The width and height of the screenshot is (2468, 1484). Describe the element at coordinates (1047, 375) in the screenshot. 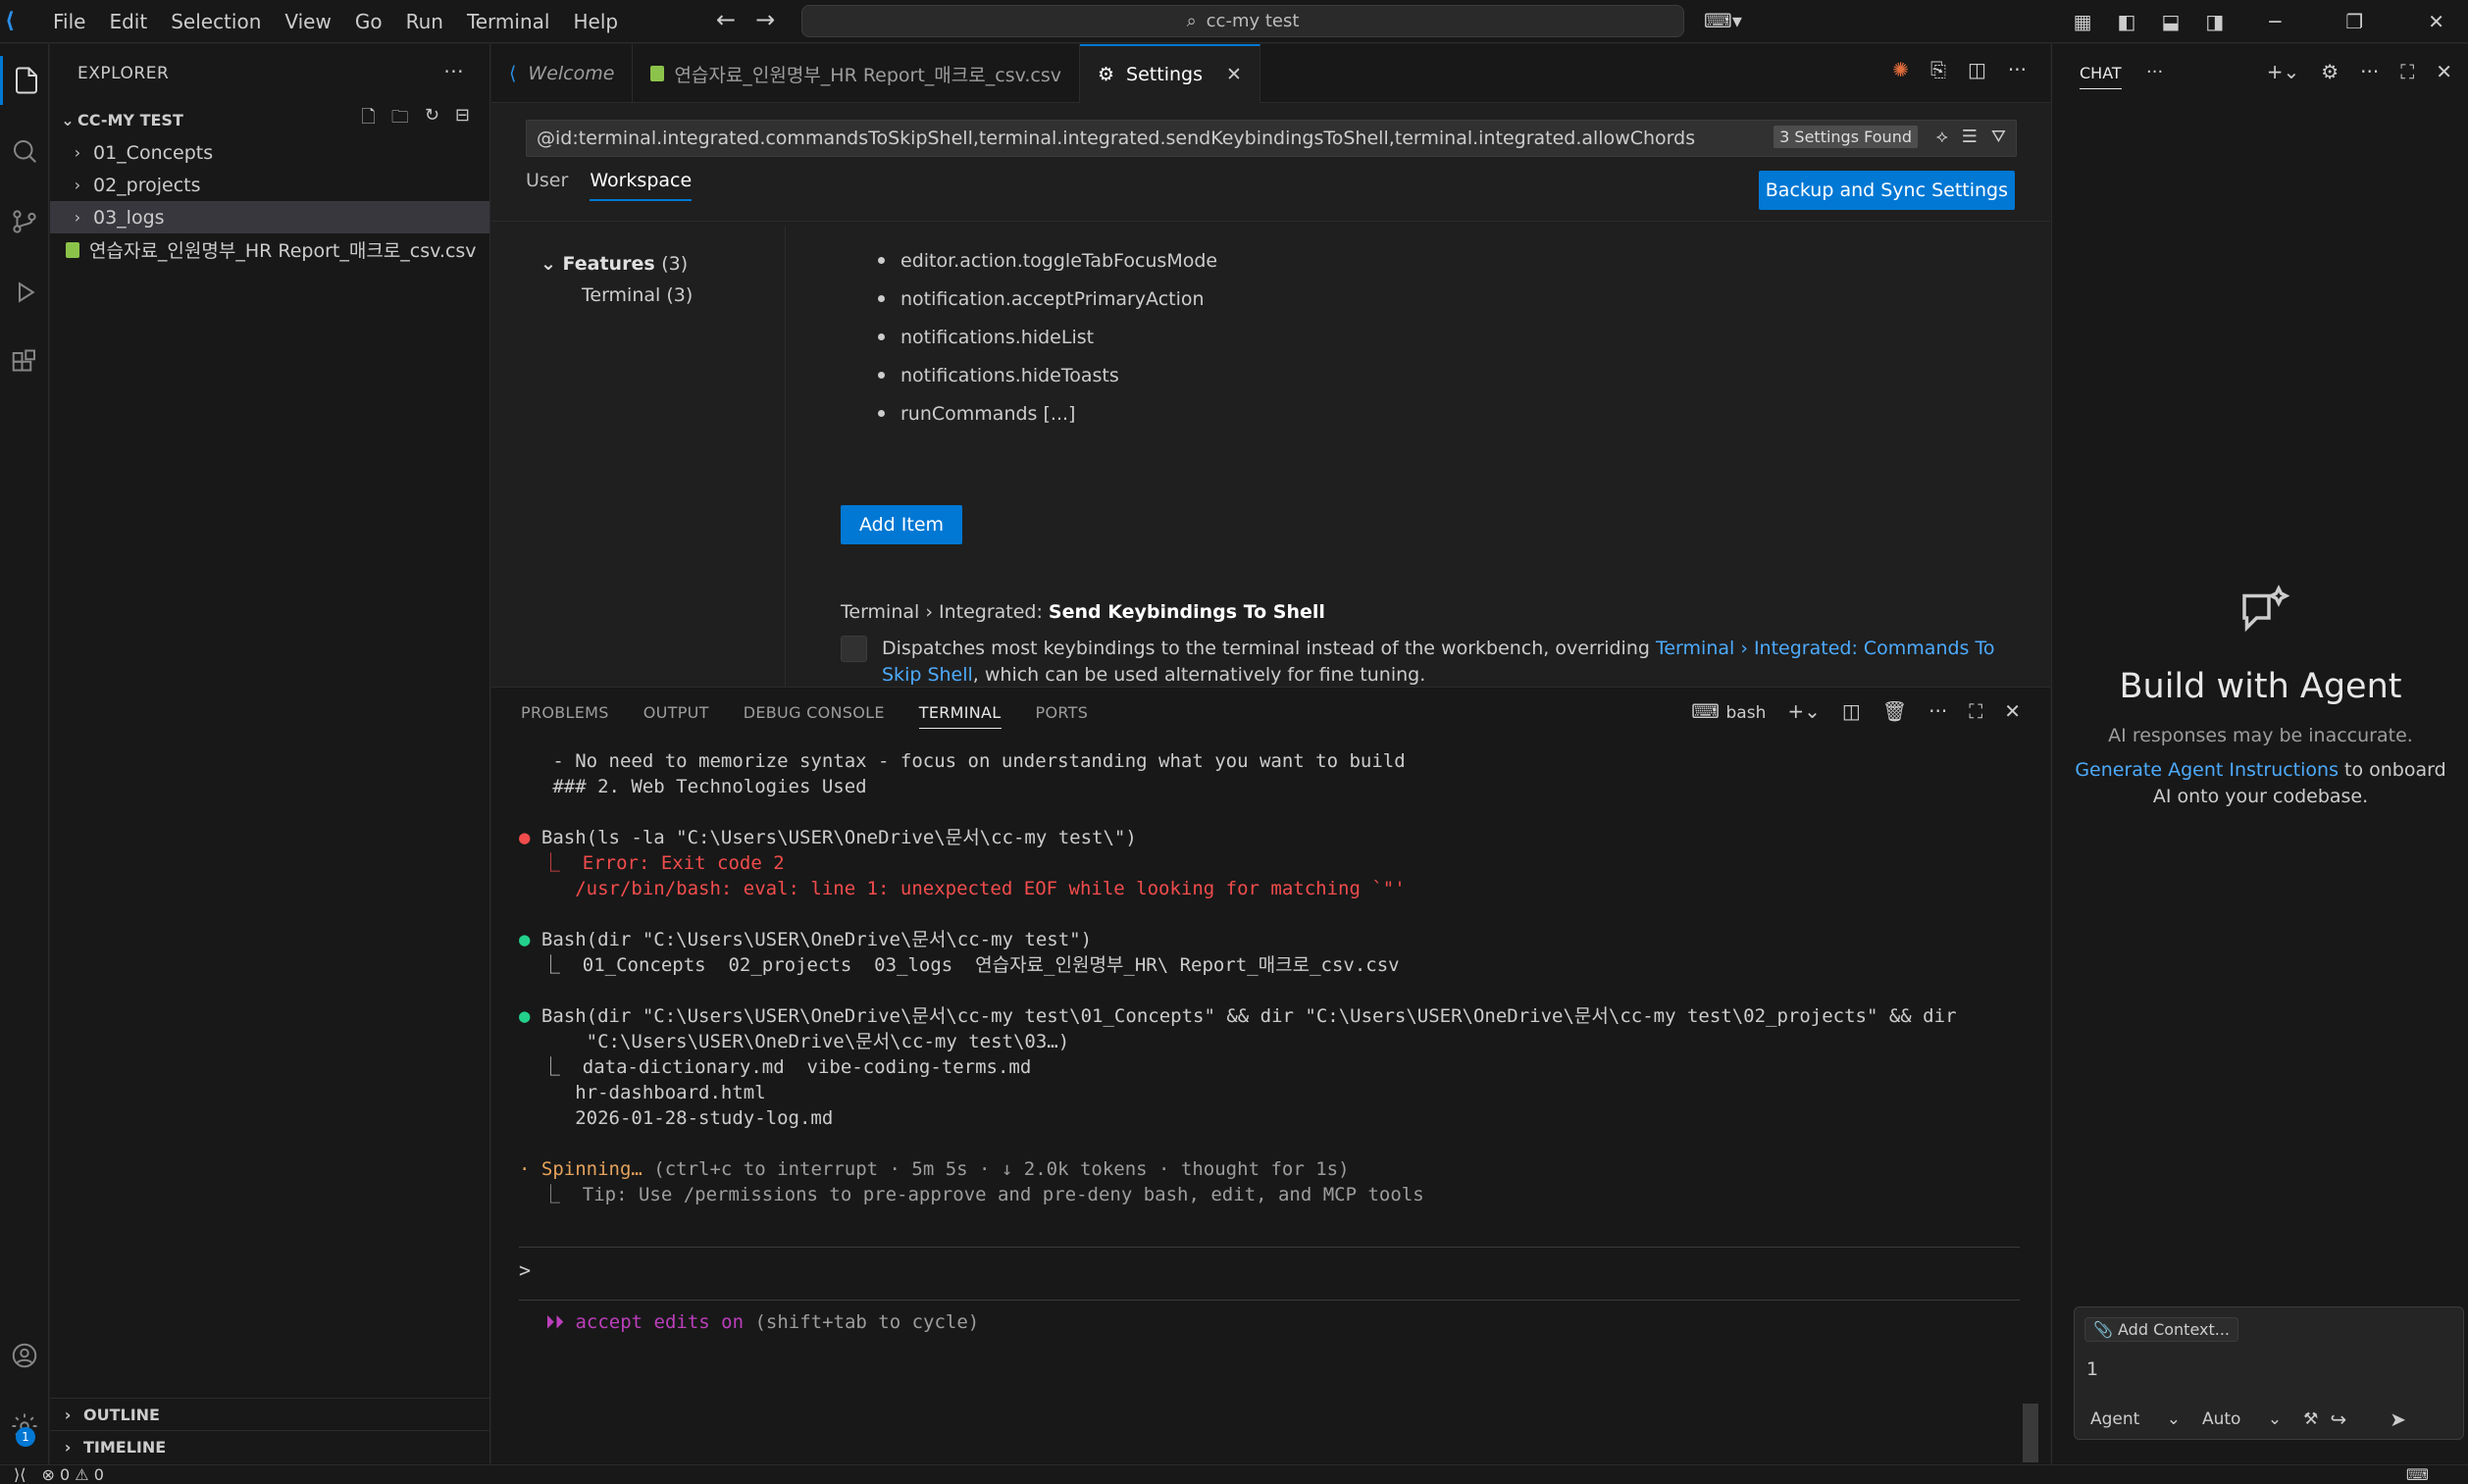

I see `list-item: notifications.hideToasts` at that location.